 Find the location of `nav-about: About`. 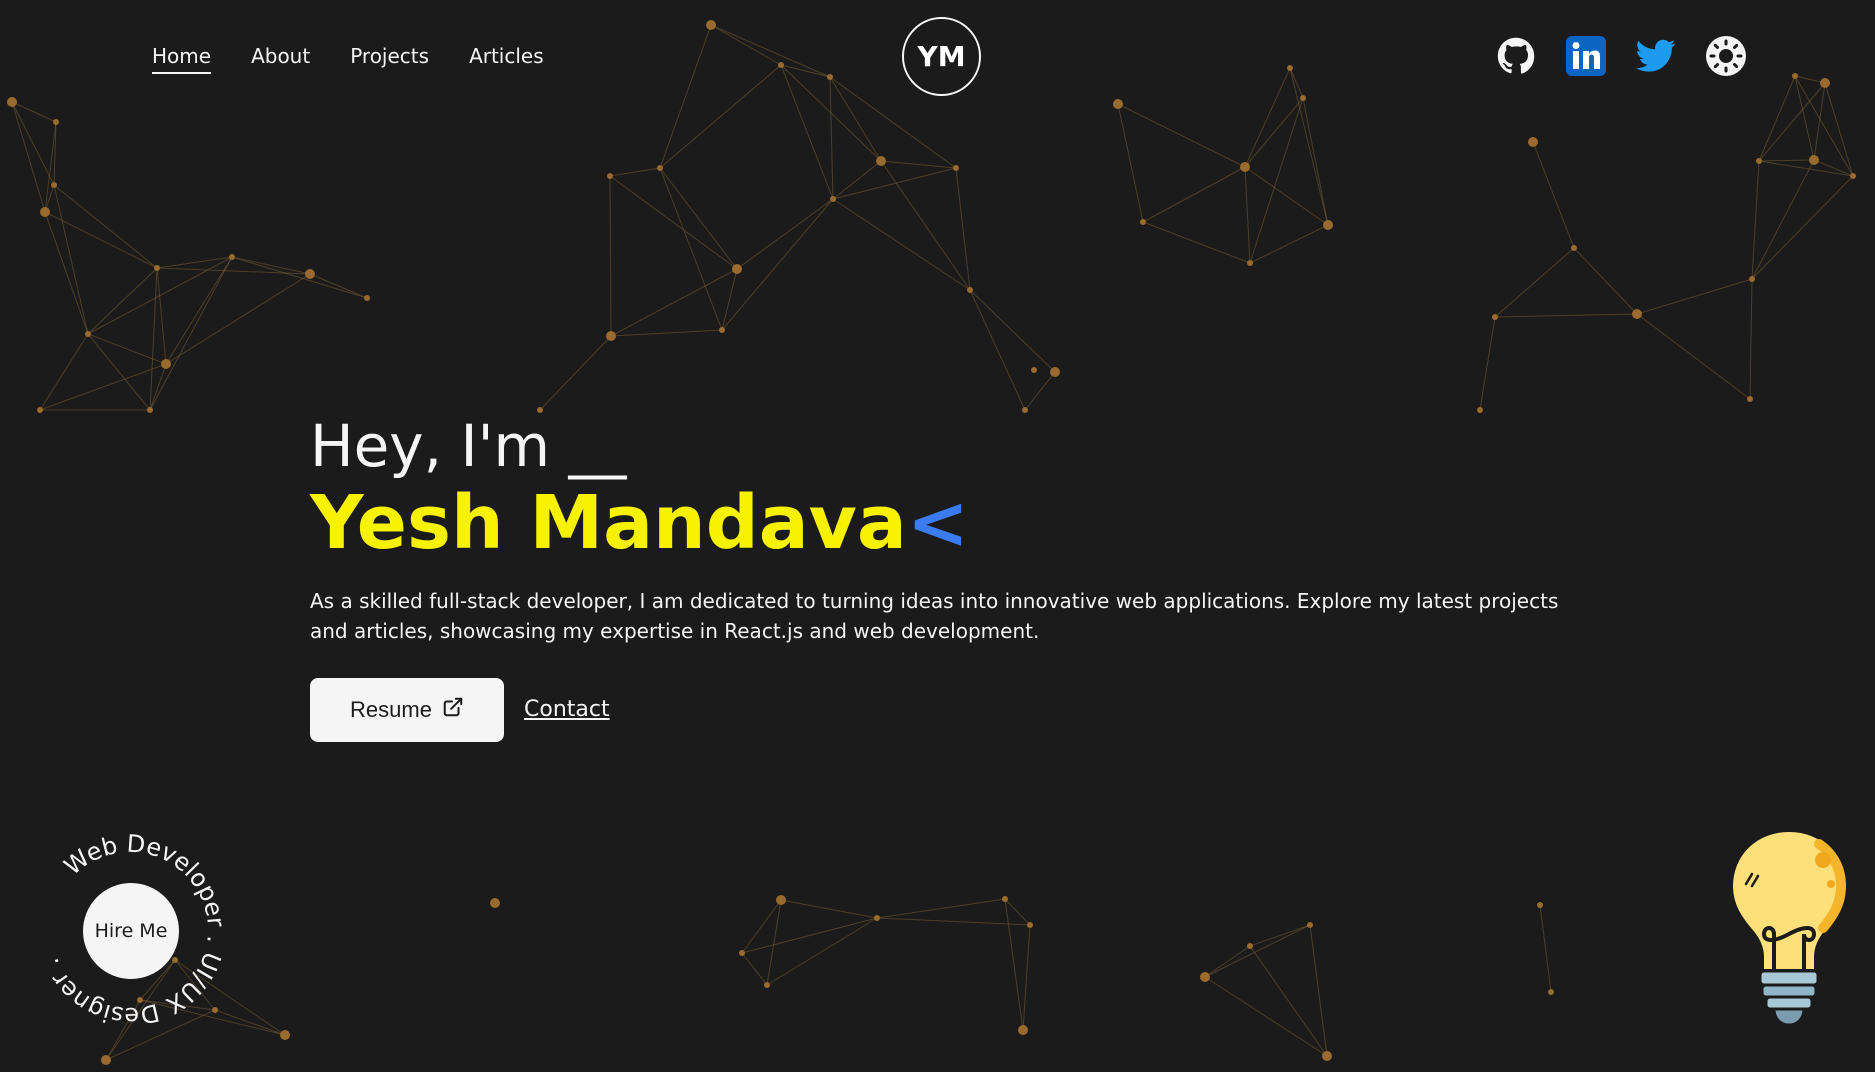

nav-about: About is located at coordinates (280, 58).